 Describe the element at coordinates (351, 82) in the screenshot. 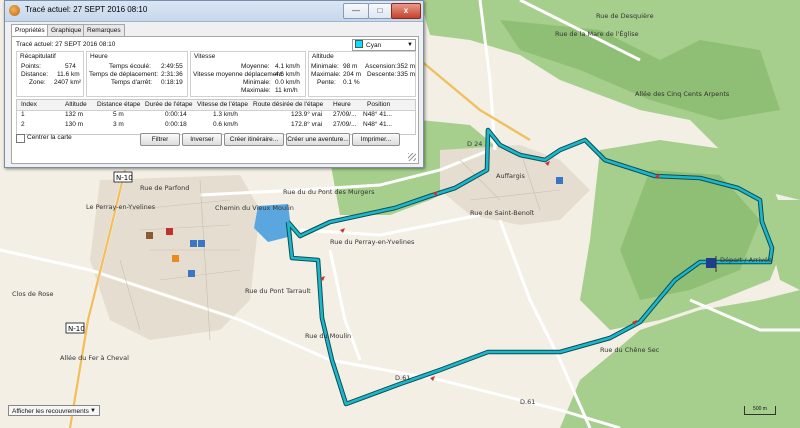

I see `pente-value: 0.1 %` at that location.